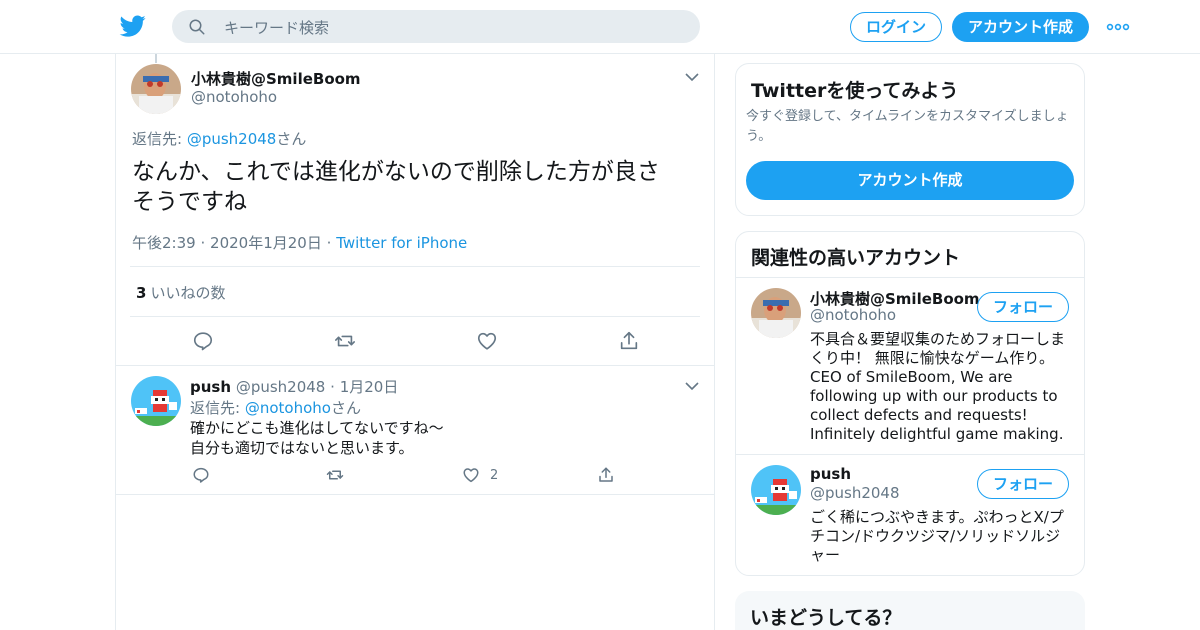 The image size is (1200, 630). What do you see at coordinates (830, 474) in the screenshot?
I see `account-name: push` at bounding box center [830, 474].